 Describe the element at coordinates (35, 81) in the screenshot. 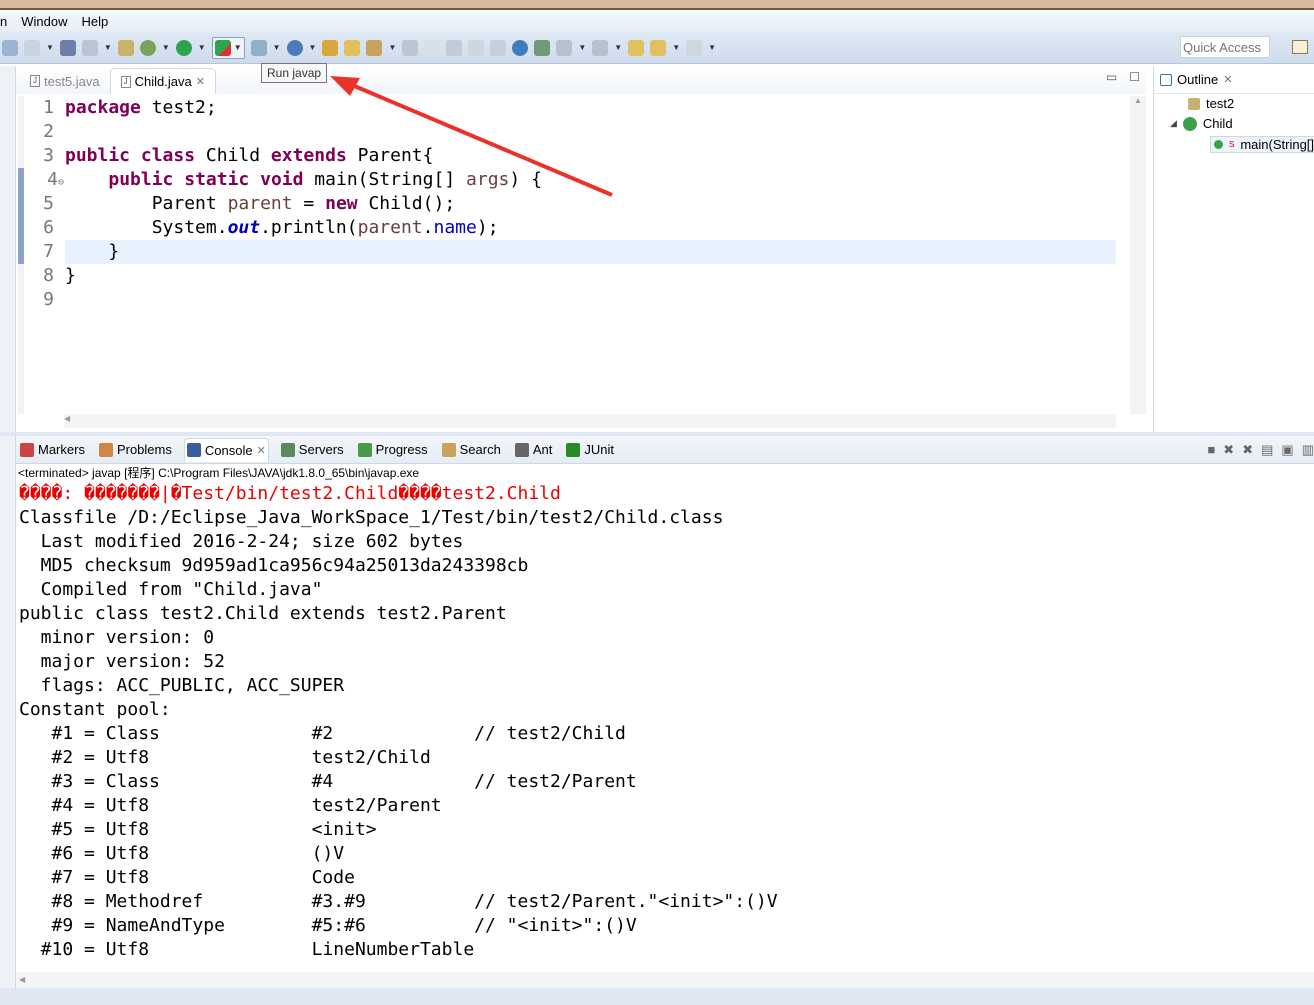

I see `java-file-icon: J` at that location.